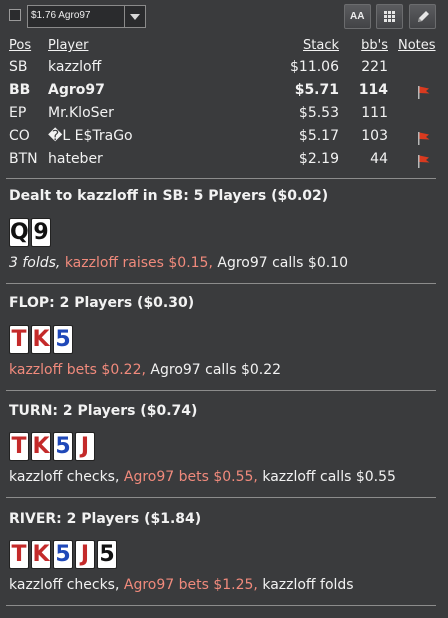 This screenshot has height=618, width=448. What do you see at coordinates (374, 136) in the screenshot?
I see `player-bbs: 103` at bounding box center [374, 136].